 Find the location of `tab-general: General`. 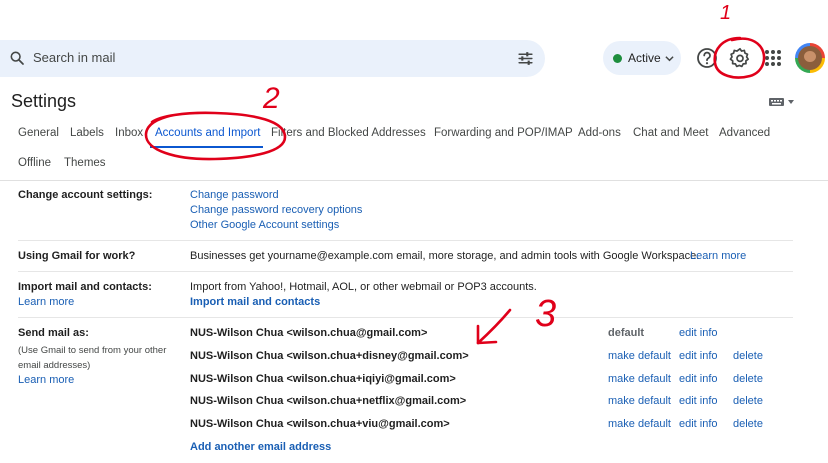

tab-general: General is located at coordinates (38, 133).